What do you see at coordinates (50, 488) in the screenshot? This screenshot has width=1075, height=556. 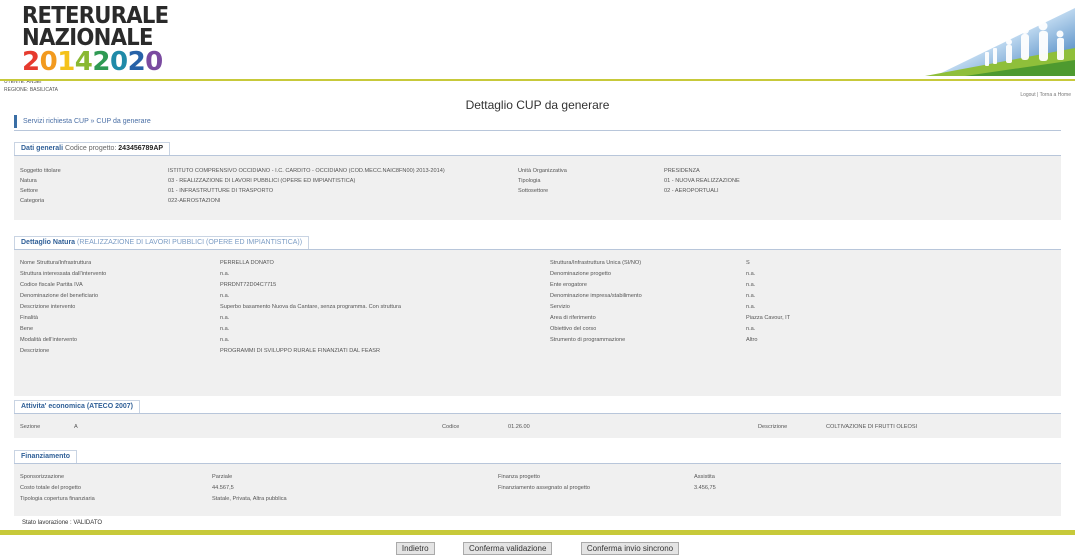 I see `field-label: Costo totale del progetto` at bounding box center [50, 488].